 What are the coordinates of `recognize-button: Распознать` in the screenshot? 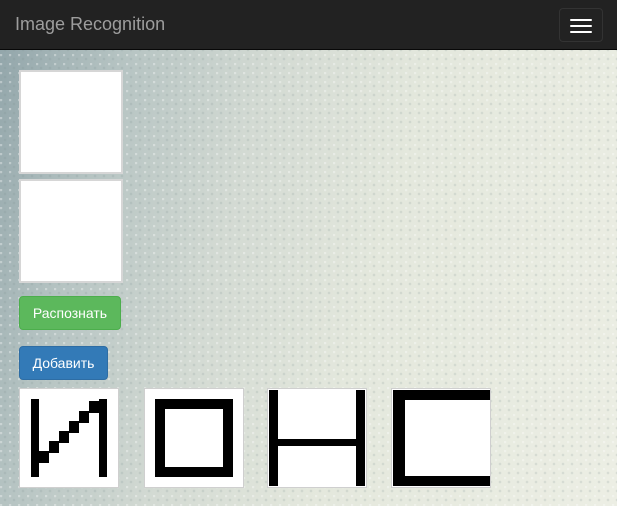 It's located at (70, 313).